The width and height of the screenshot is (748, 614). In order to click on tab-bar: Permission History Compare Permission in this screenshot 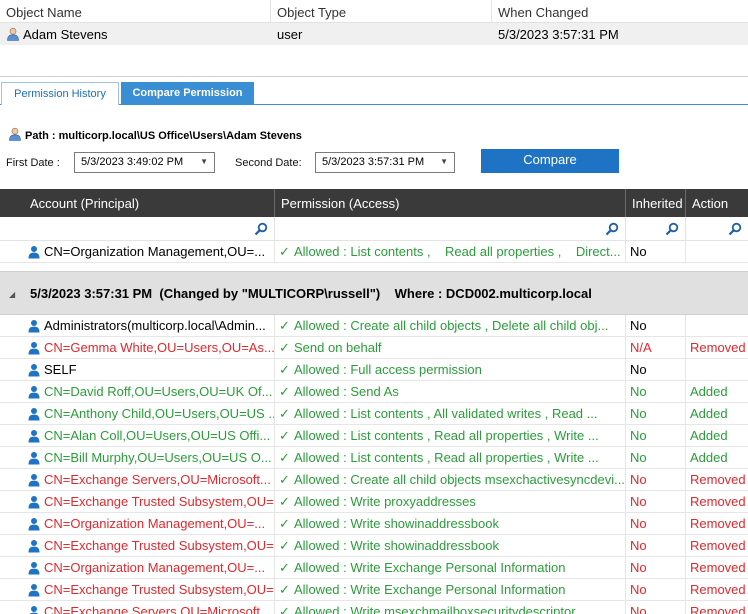, I will do `click(374, 93)`.